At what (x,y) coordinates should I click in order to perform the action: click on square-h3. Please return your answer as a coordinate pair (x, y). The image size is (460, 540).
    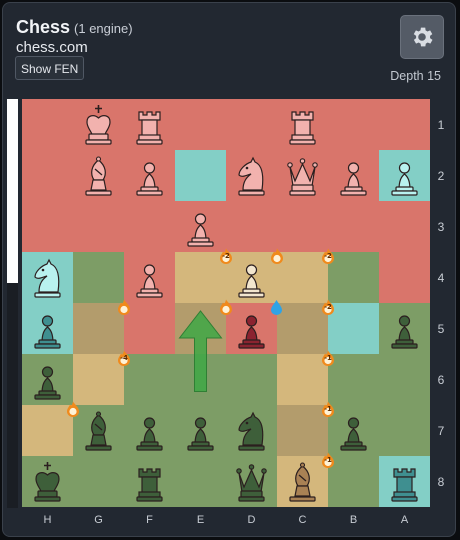
    Looking at the image, I should click on (47, 226).